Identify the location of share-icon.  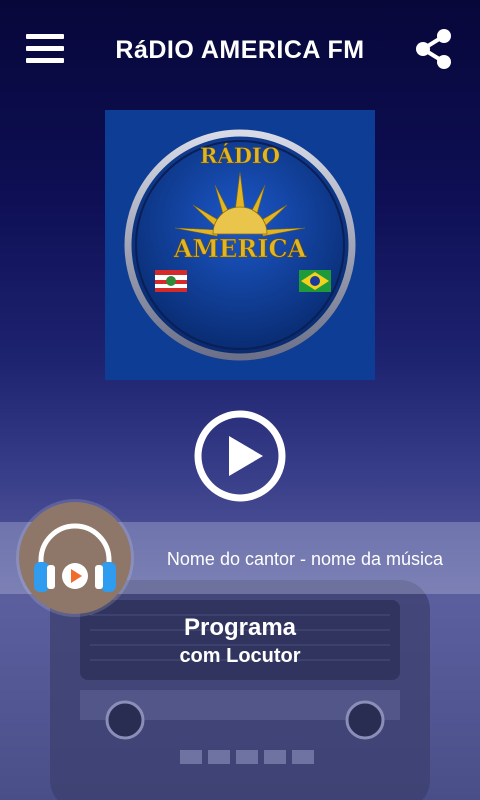
(433, 49).